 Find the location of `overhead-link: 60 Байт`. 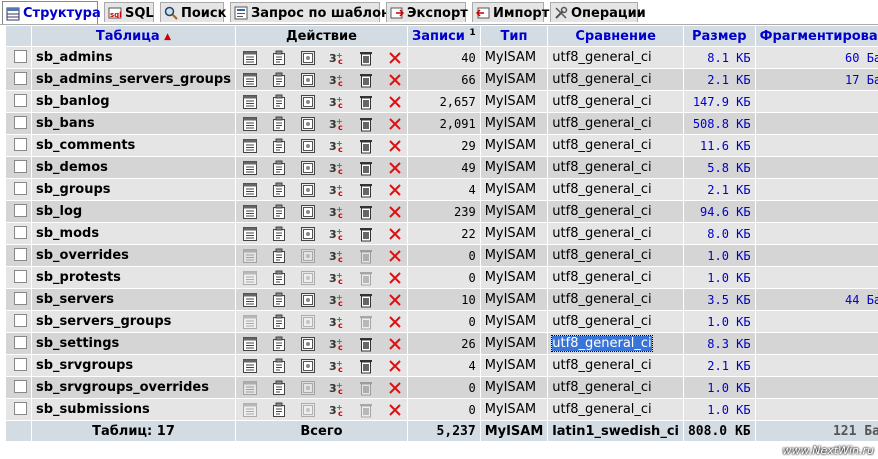

overhead-link: 60 Байт is located at coordinates (816, 57).